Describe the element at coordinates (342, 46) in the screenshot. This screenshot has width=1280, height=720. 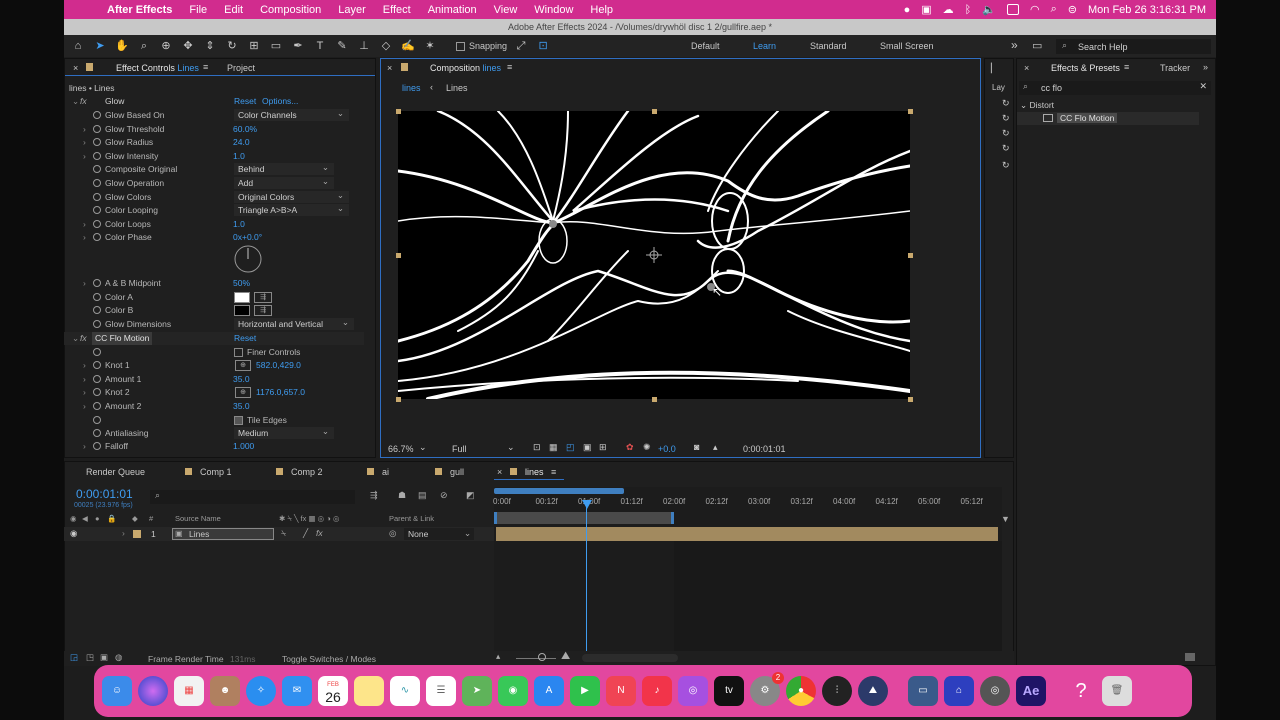
I see `brush-tool-icon: ✎` at that location.